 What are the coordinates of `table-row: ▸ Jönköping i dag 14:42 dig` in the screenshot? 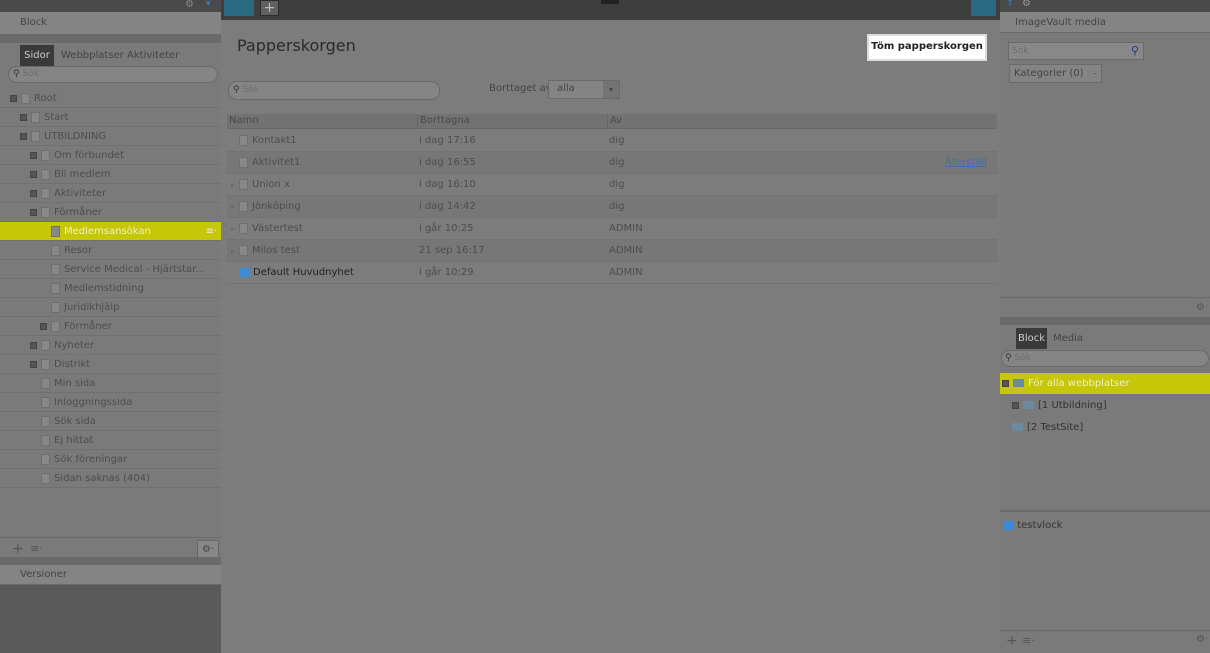 It's located at (612, 207).